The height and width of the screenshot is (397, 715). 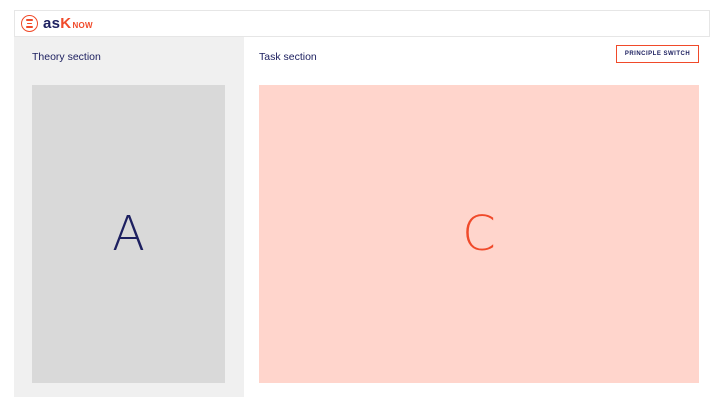 I want to click on app-header: as K NOW, so click(x=362, y=23).